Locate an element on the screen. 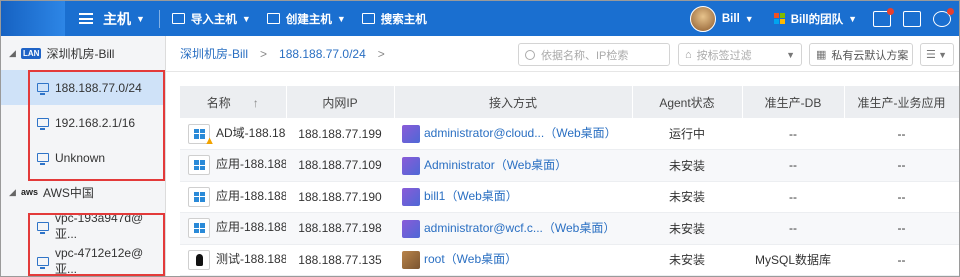 The height and width of the screenshot is (277, 960). search-input: 依据名称、IP检索 is located at coordinates (594, 54).